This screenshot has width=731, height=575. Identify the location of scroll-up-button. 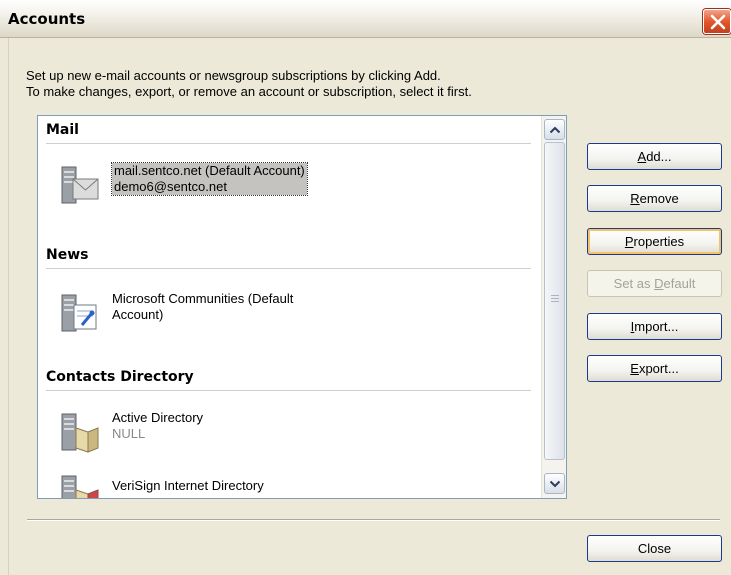
(554, 129).